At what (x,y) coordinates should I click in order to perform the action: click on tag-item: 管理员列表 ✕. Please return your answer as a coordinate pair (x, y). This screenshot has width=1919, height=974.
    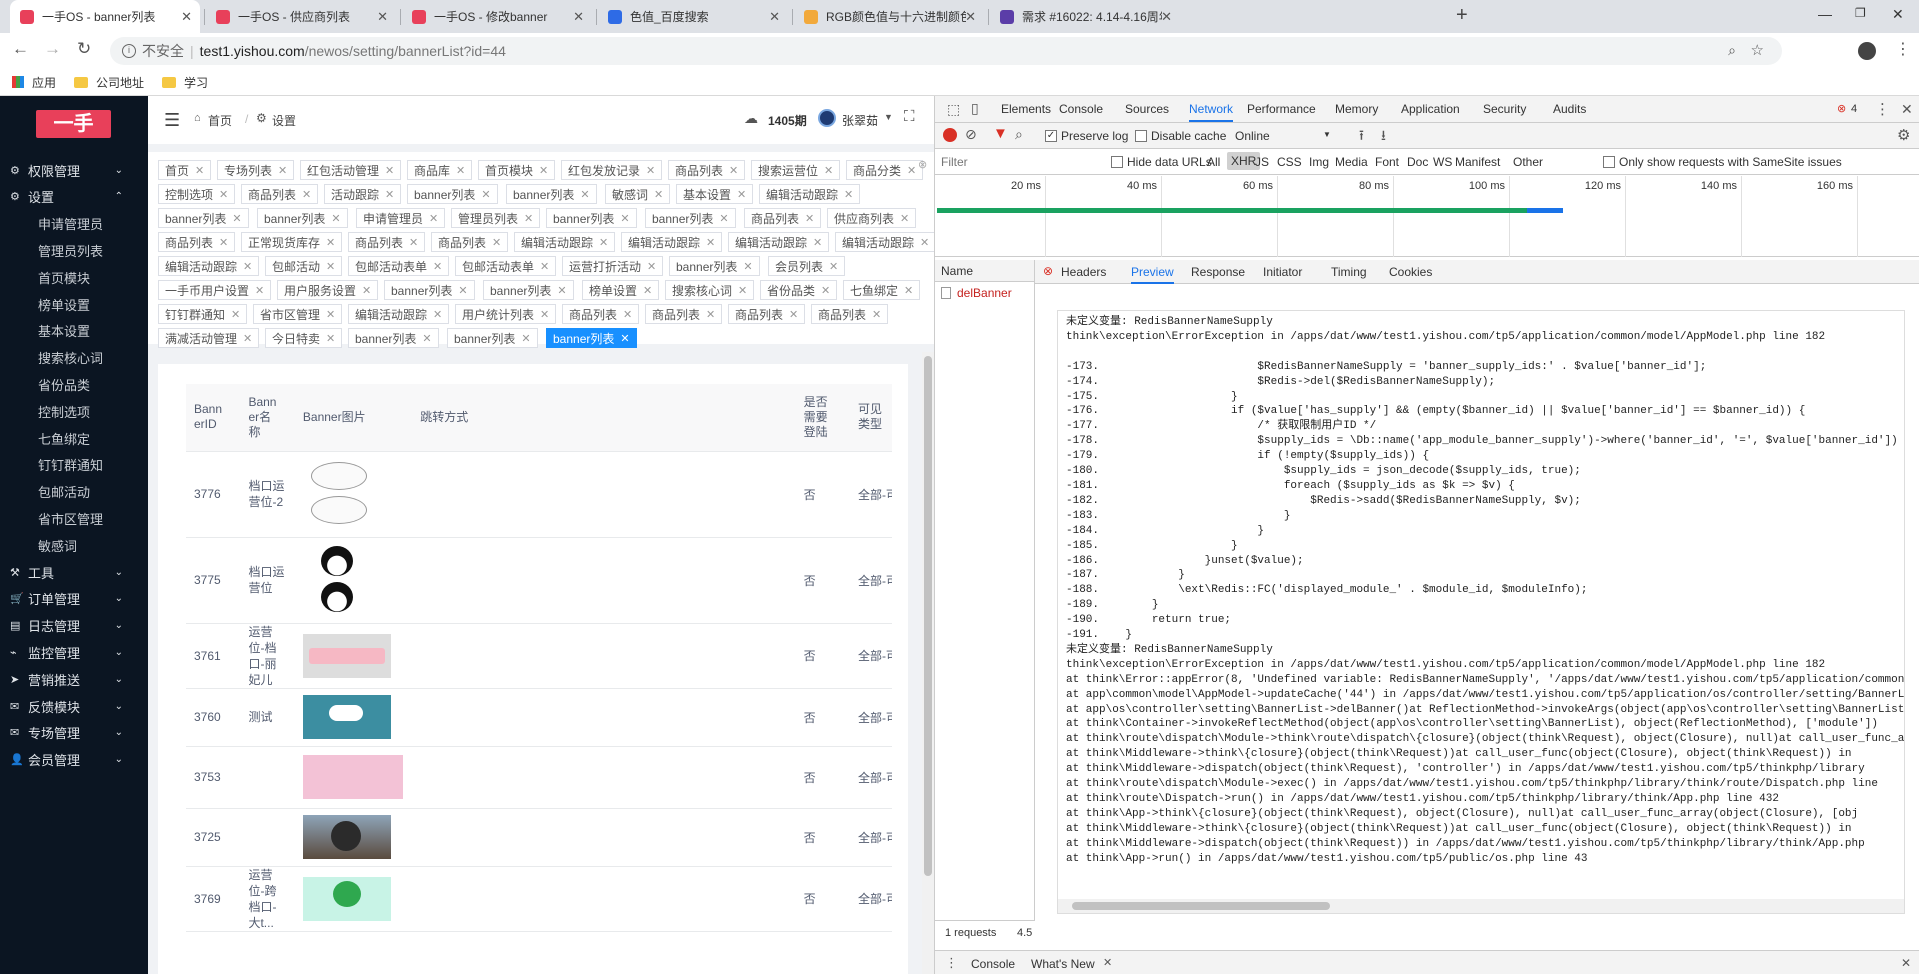
    Looking at the image, I should click on (496, 218).